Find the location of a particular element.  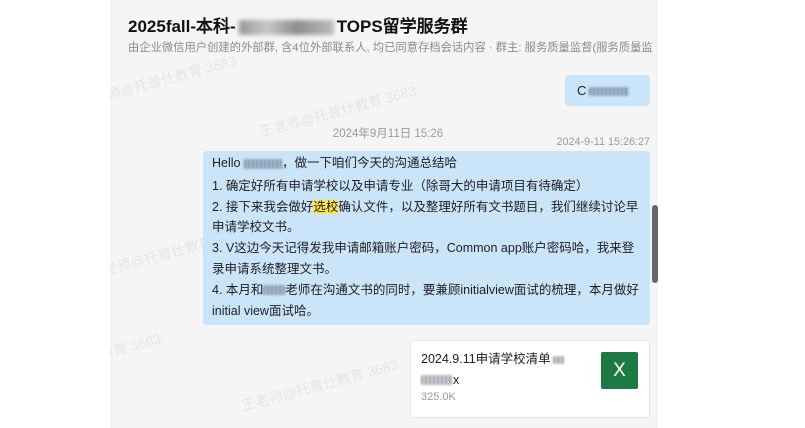

message-timestamp: 2024-9-11 15:26:27 is located at coordinates (603, 142).